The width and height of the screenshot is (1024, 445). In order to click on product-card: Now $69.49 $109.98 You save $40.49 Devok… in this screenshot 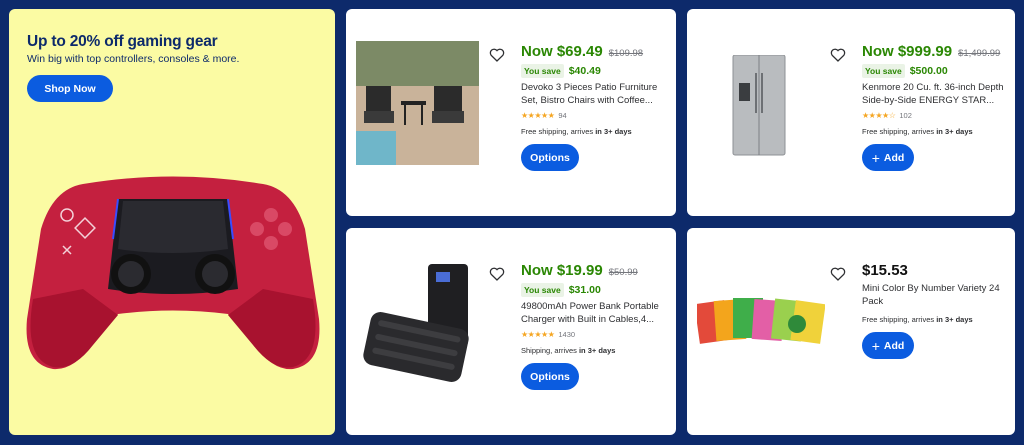, I will do `click(511, 112)`.